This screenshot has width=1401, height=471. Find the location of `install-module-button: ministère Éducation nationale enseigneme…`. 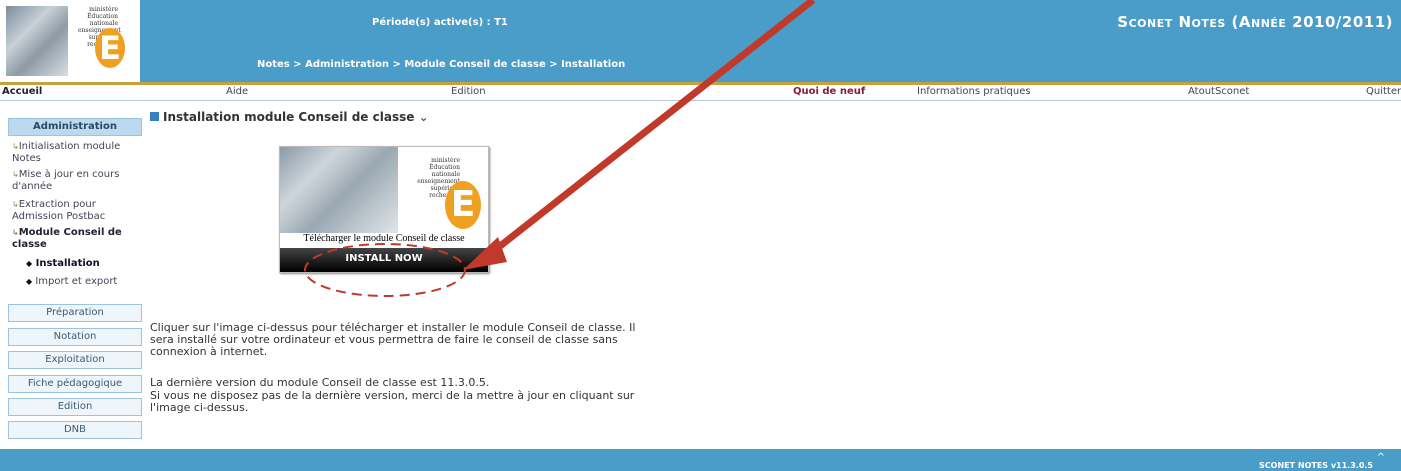

install-module-button: ministère Éducation nationale enseigneme… is located at coordinates (384, 209).